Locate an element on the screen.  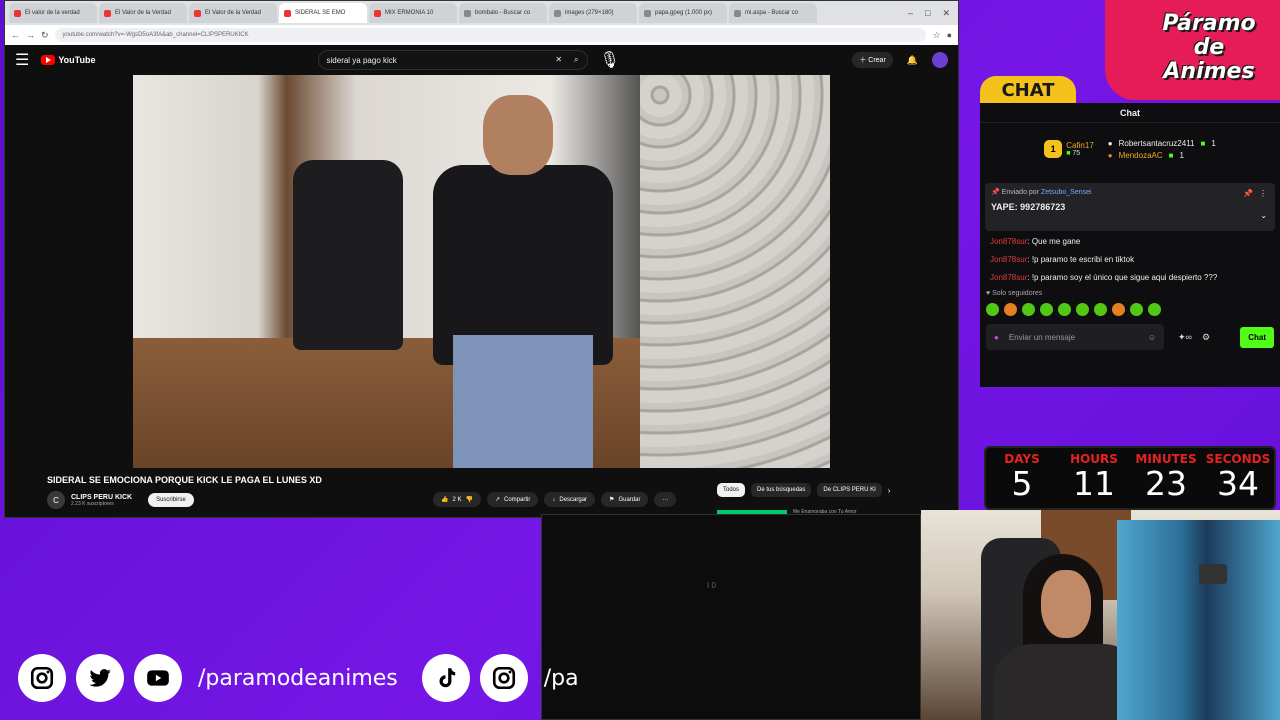
settings-gear-icon: ⚙ is located at coordinates (1206, 337).